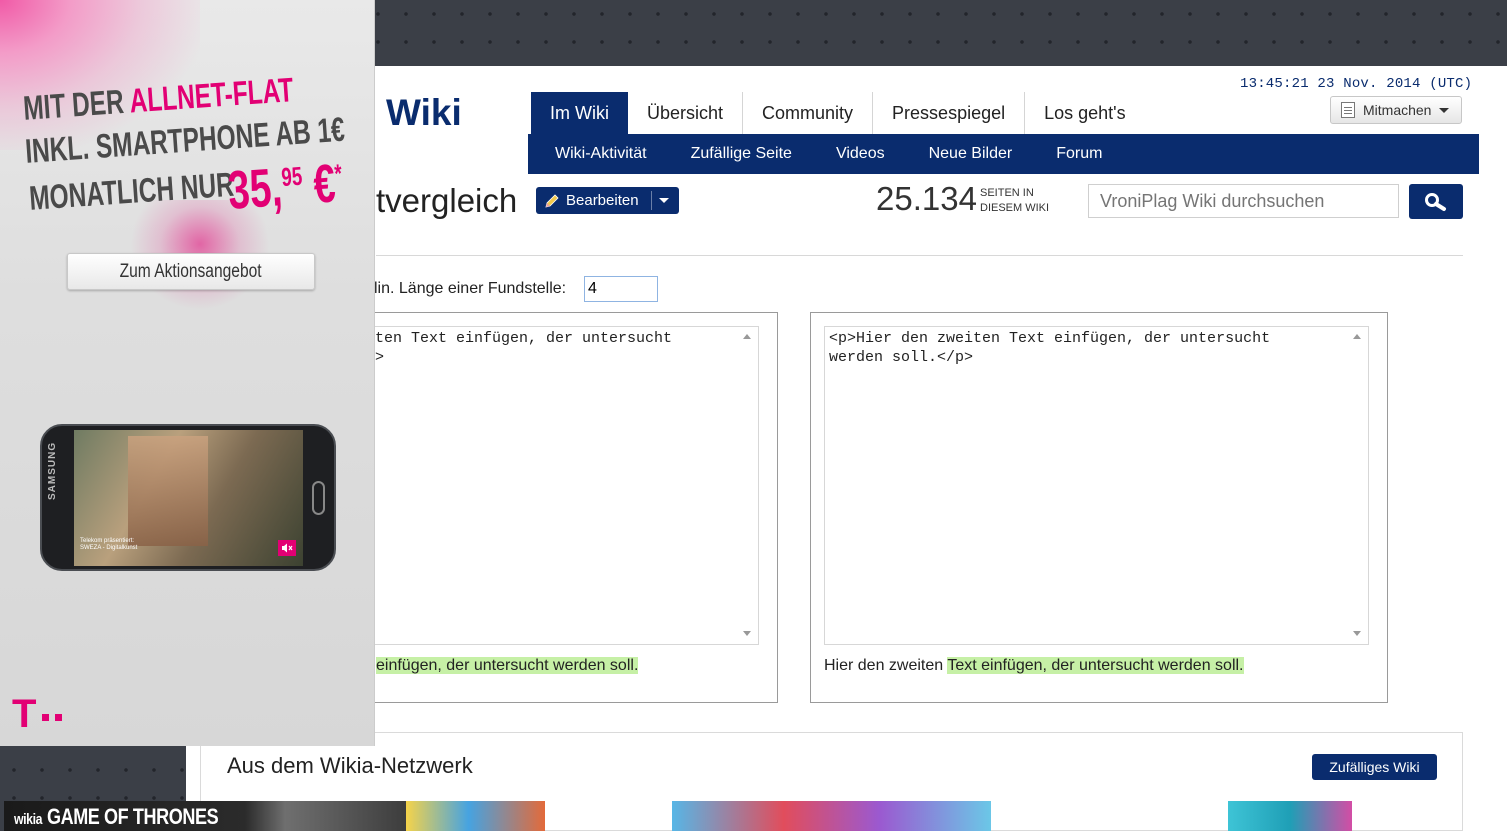  I want to click on ad-video-credit-line1: Telekom präsentiert:, so click(107, 541).